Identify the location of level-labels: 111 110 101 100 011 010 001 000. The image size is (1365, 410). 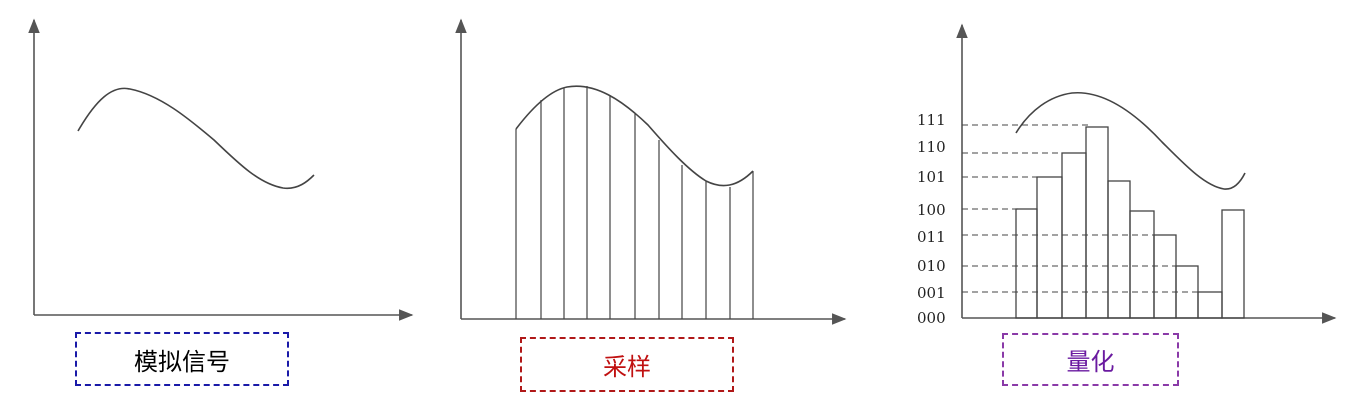
(931, 219).